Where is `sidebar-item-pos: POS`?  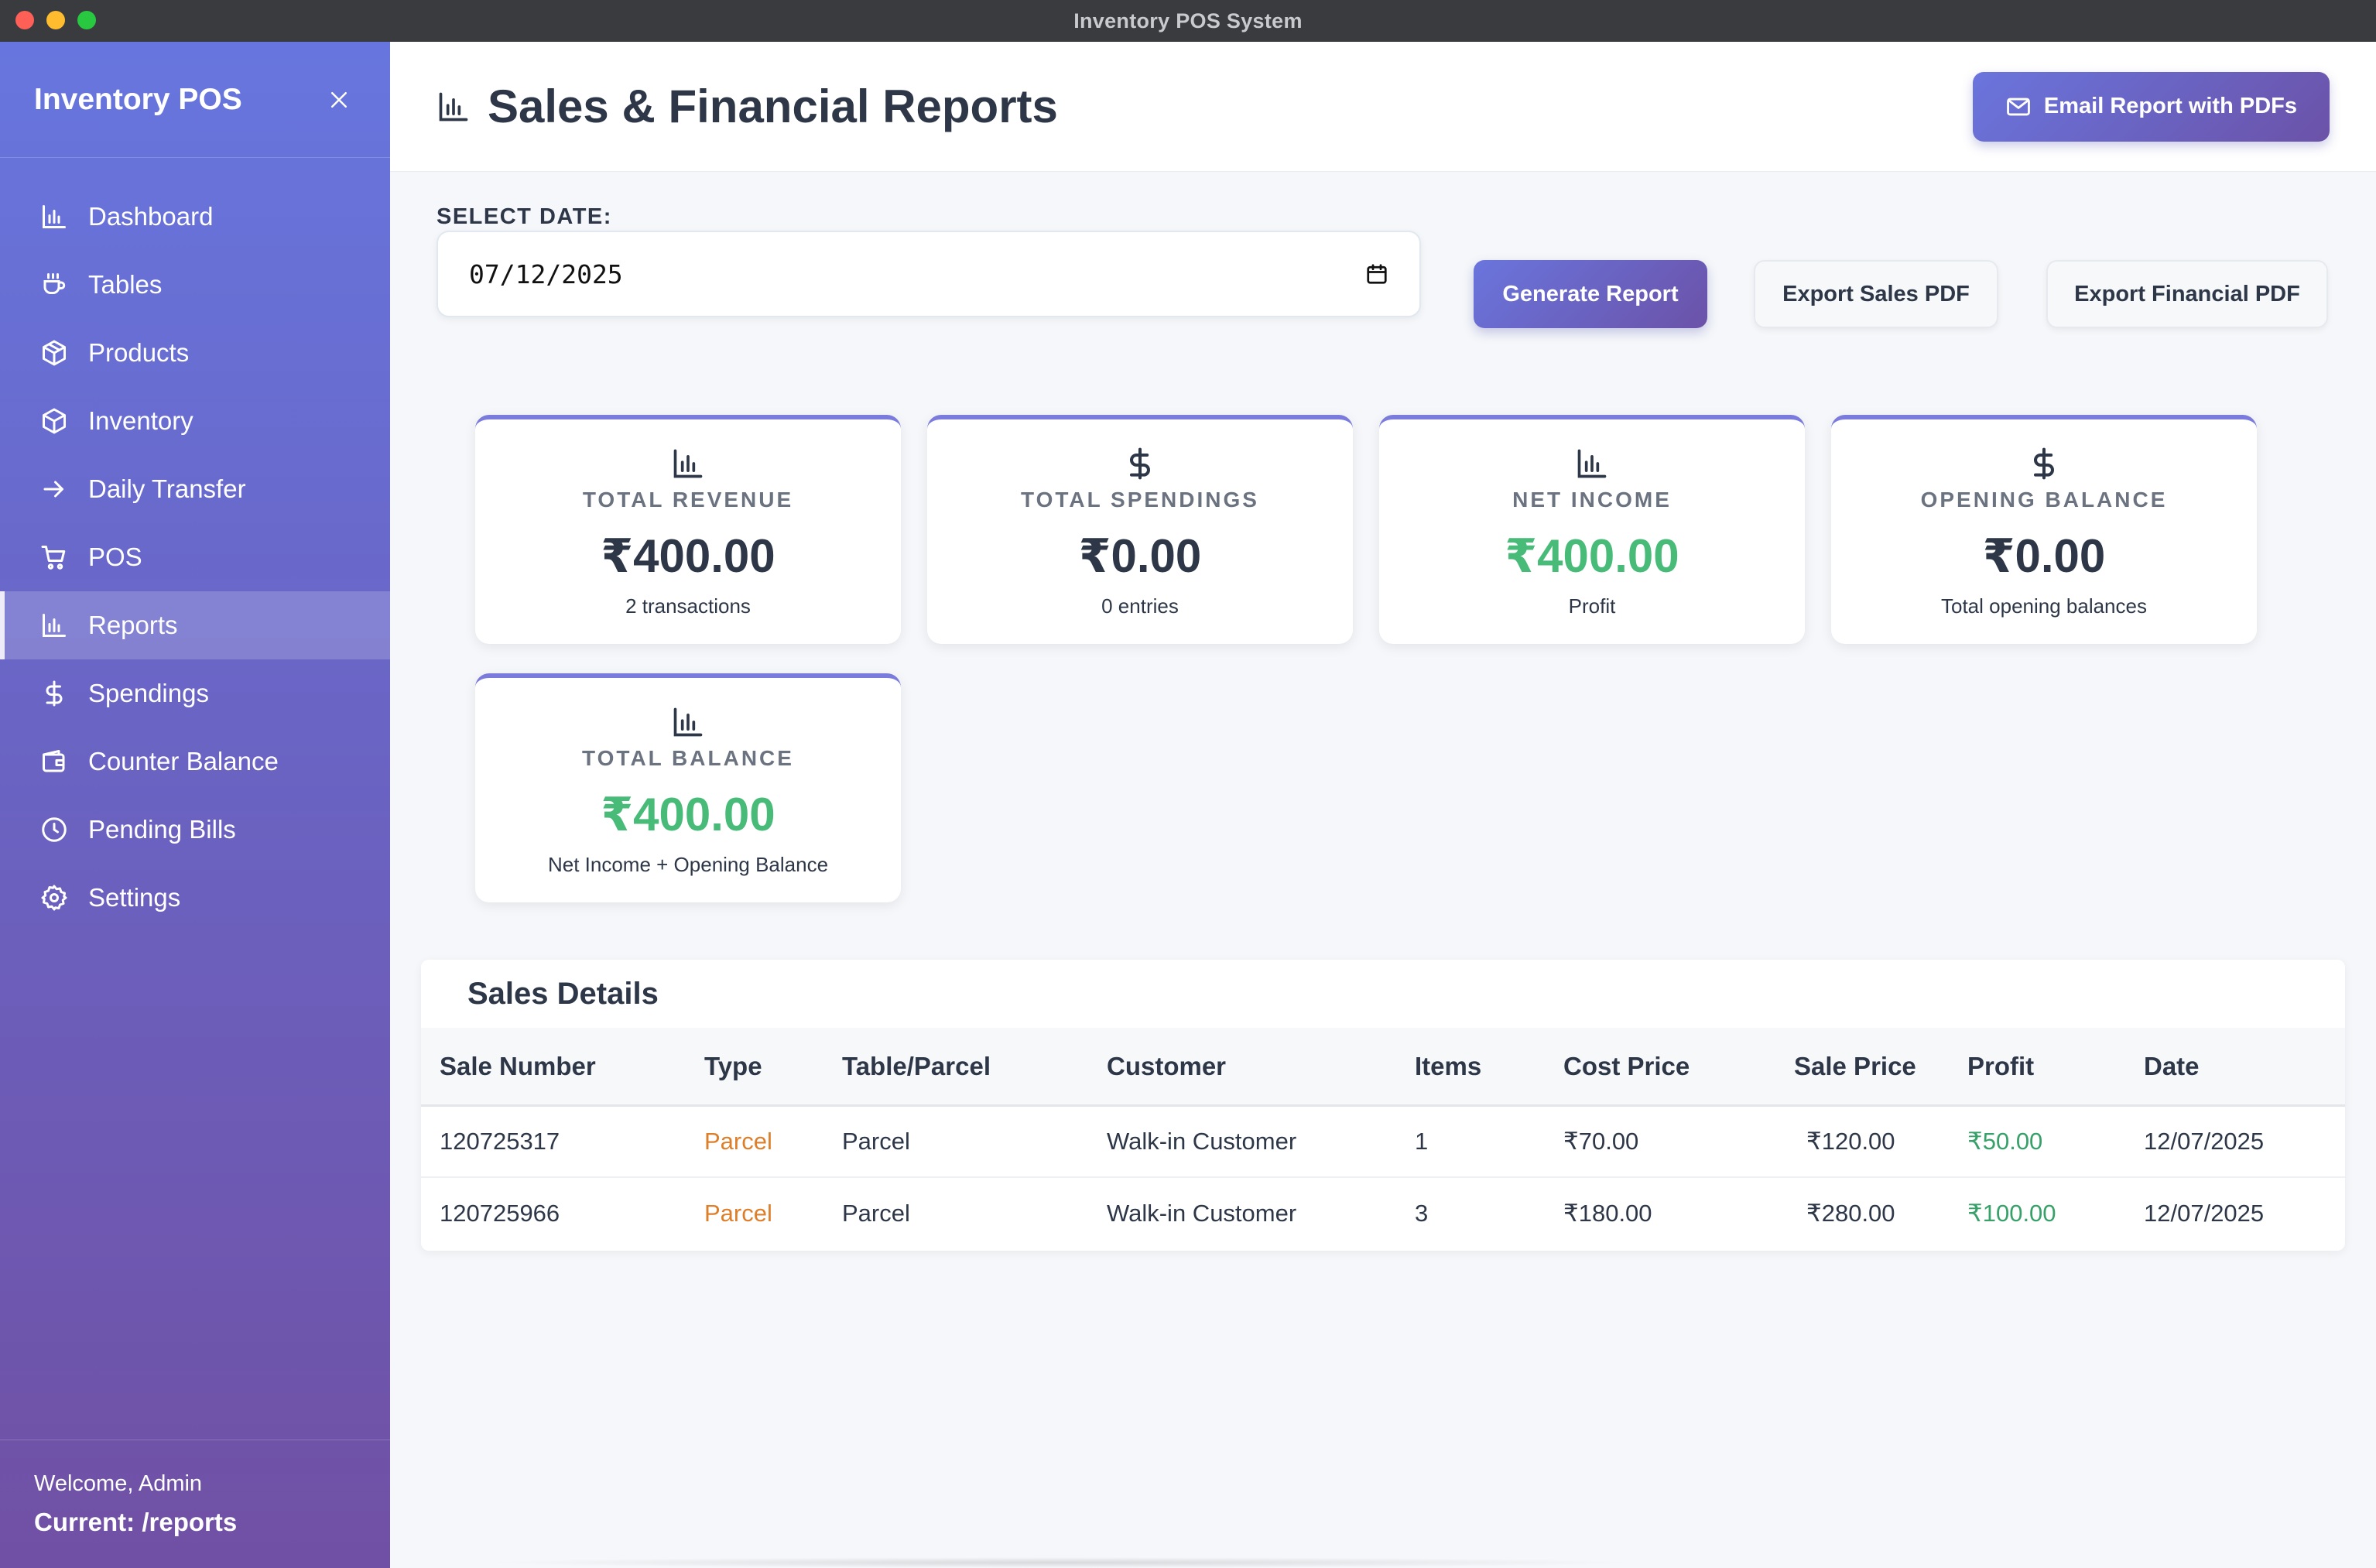 sidebar-item-pos: POS is located at coordinates (195, 557).